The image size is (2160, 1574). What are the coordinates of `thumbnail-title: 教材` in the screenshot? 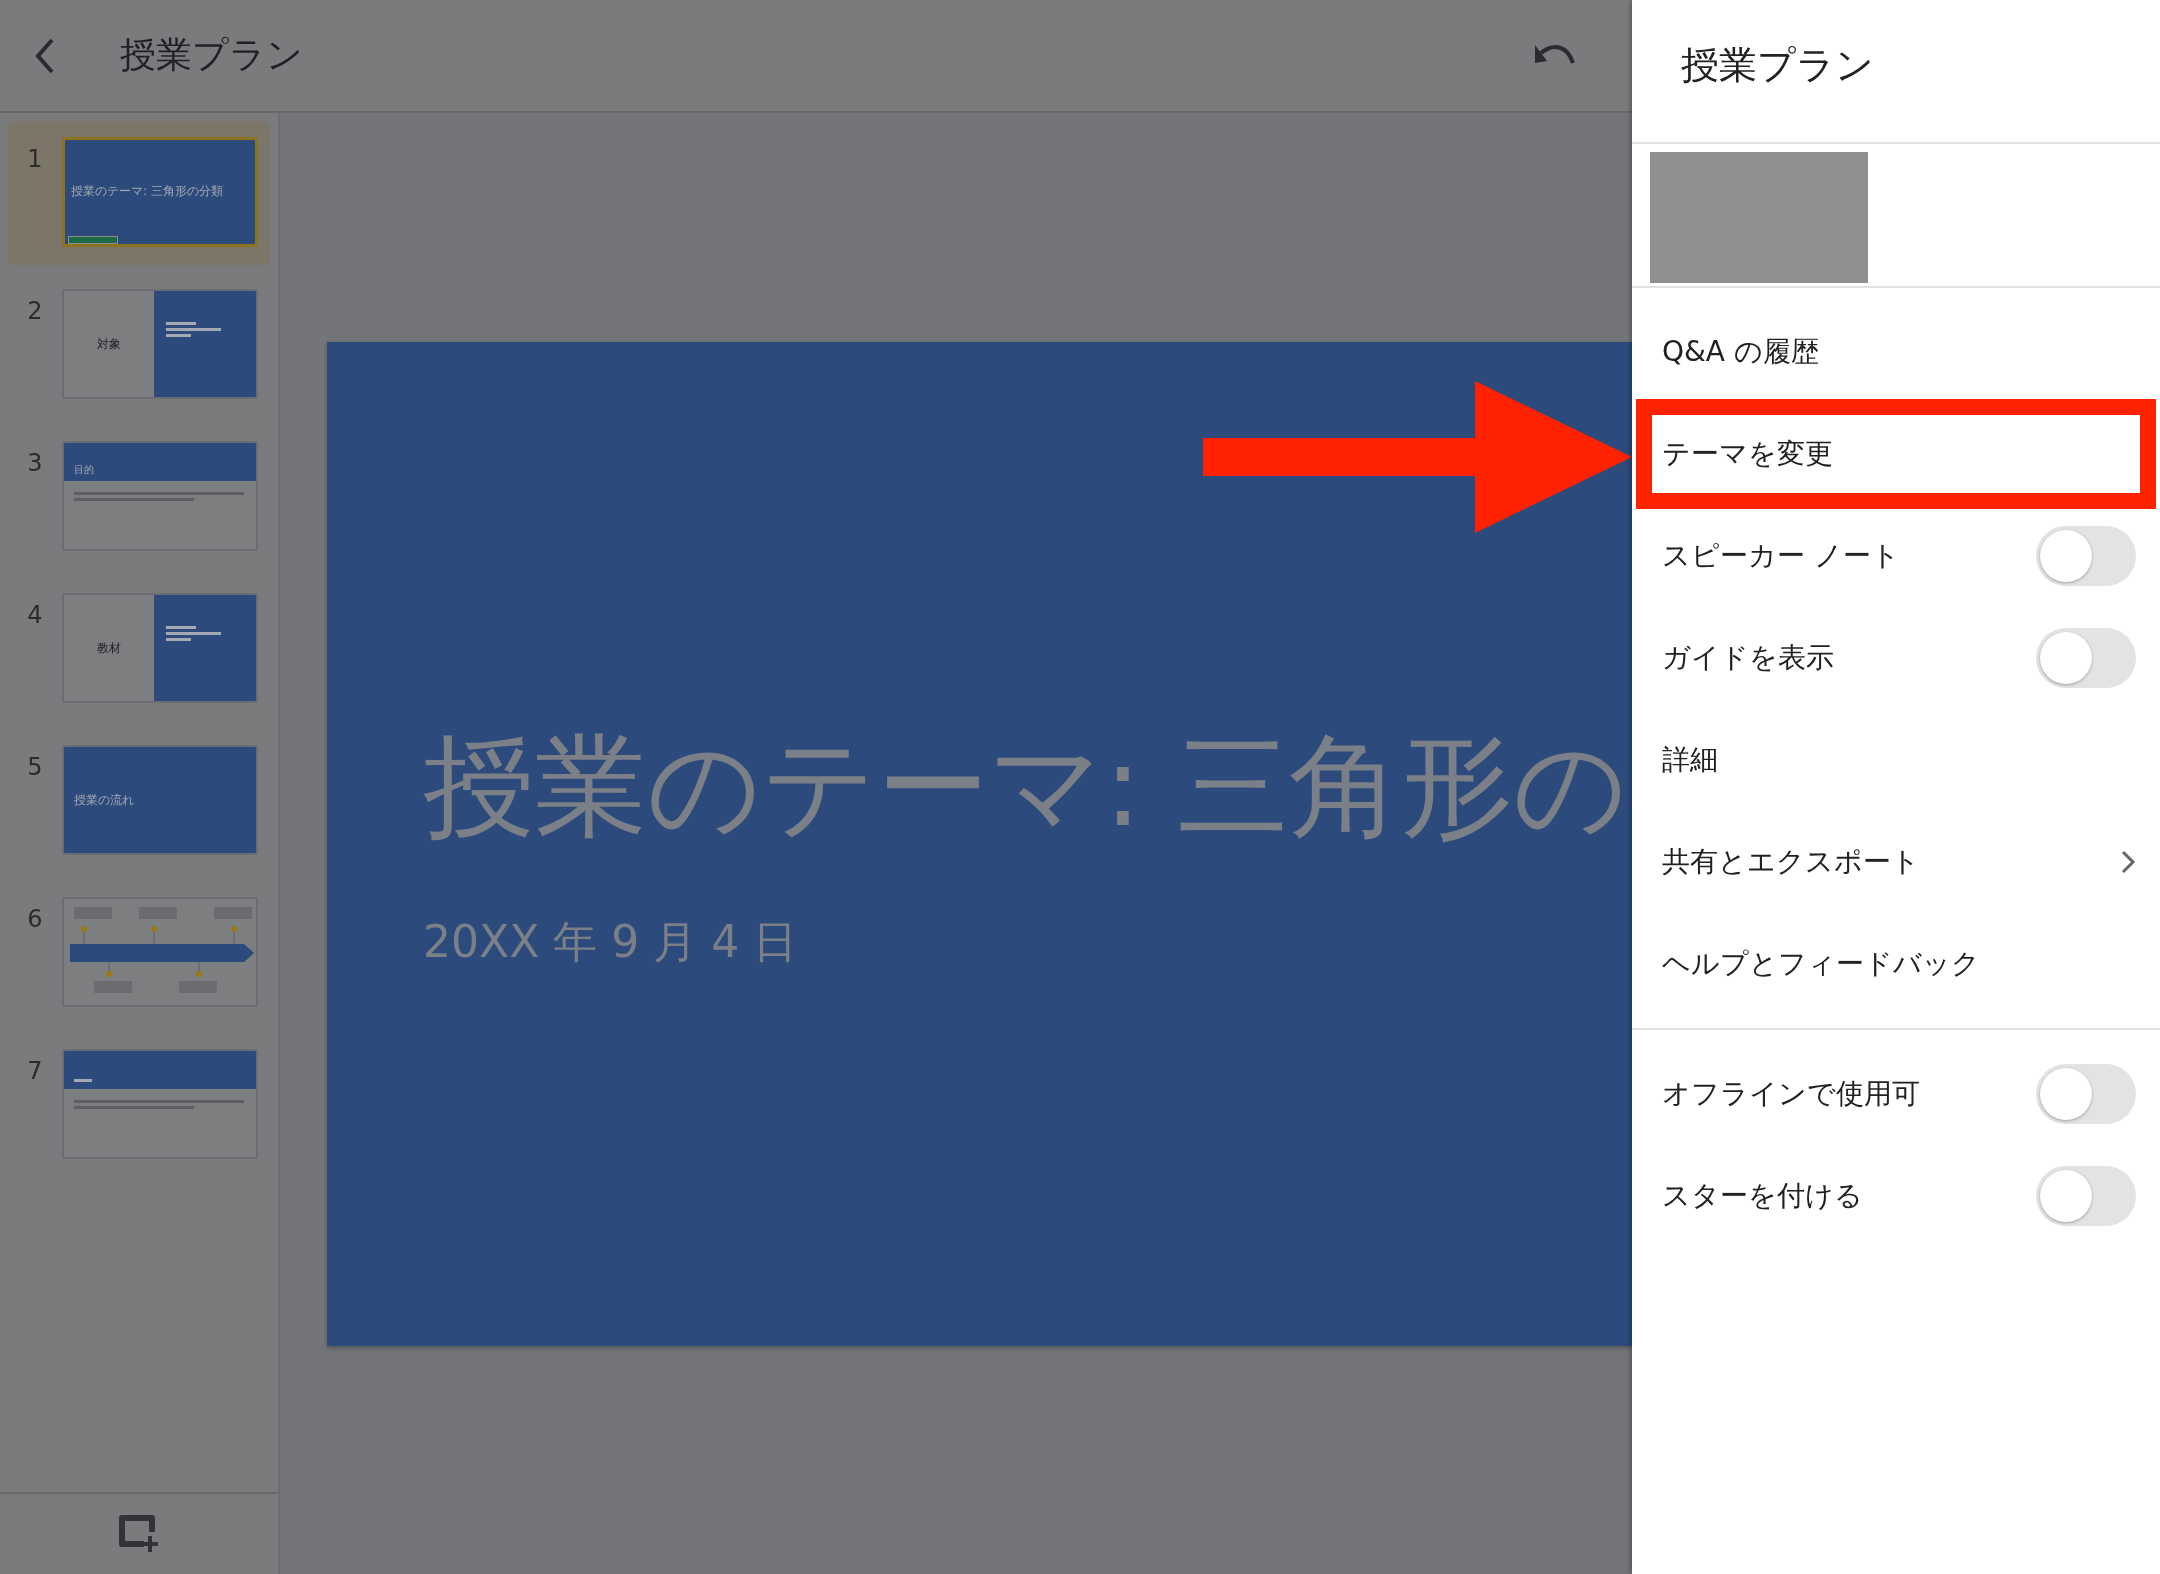 It's located at (109, 648).